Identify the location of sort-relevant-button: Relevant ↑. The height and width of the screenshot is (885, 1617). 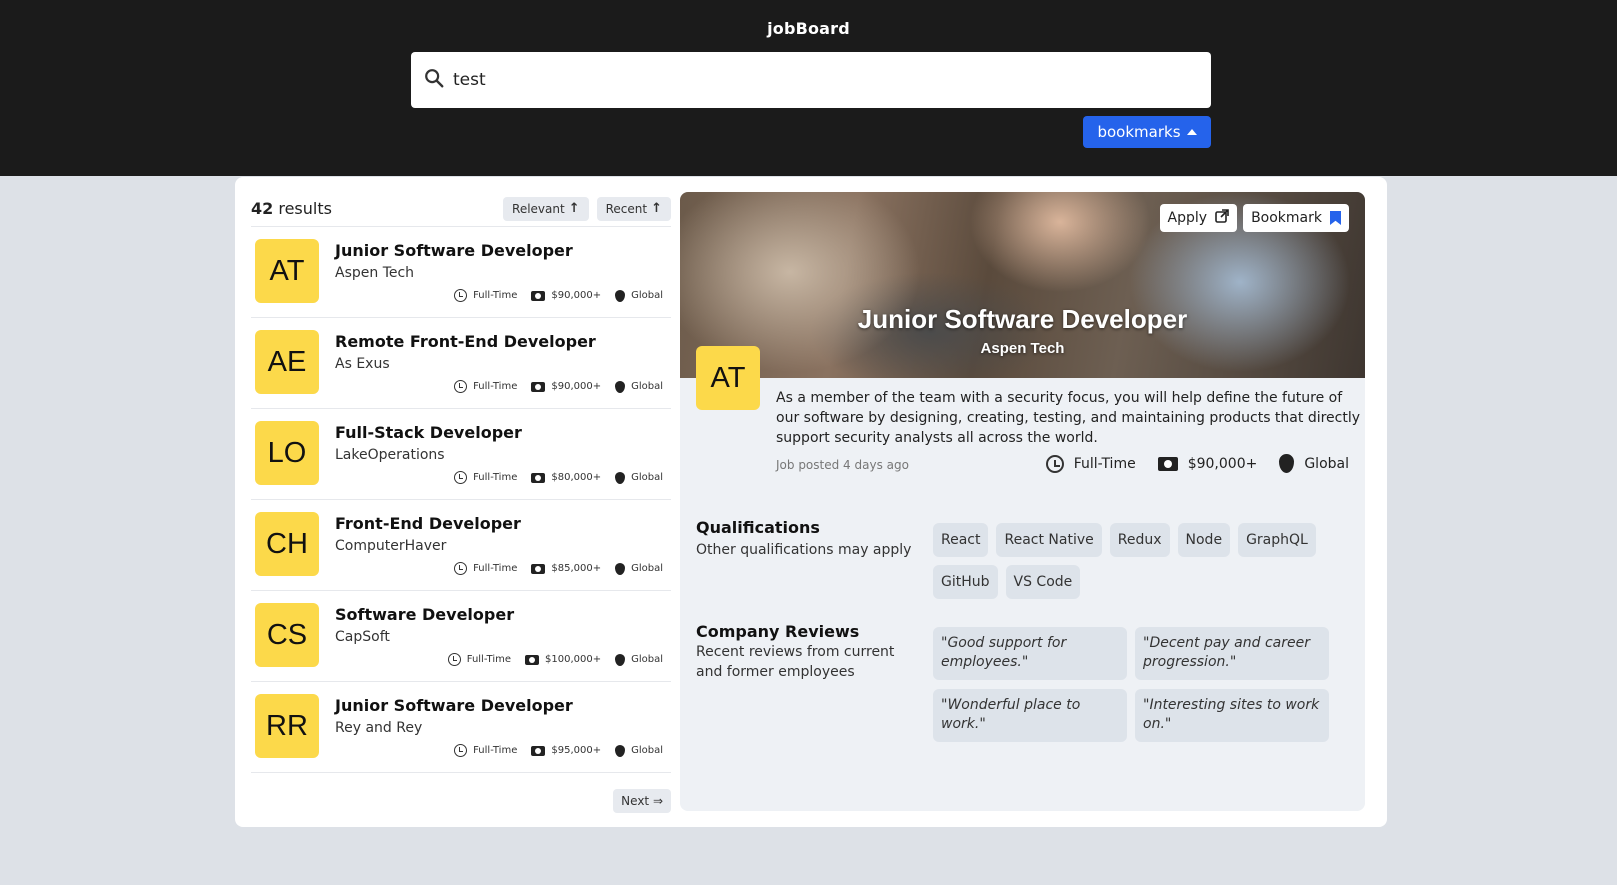
(546, 208).